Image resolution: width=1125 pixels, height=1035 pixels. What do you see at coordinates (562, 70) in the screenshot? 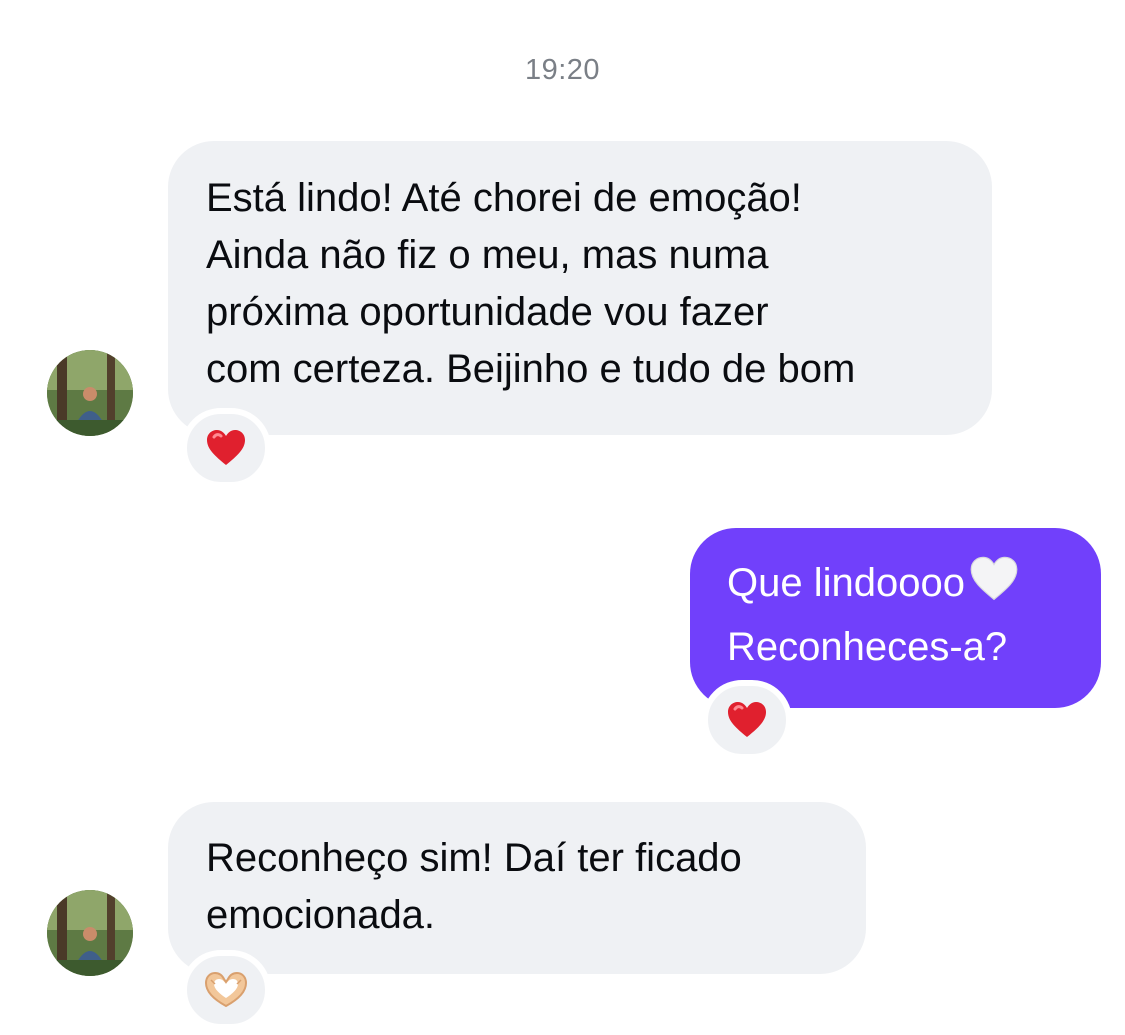
I see `message-timestamp: 19:20` at bounding box center [562, 70].